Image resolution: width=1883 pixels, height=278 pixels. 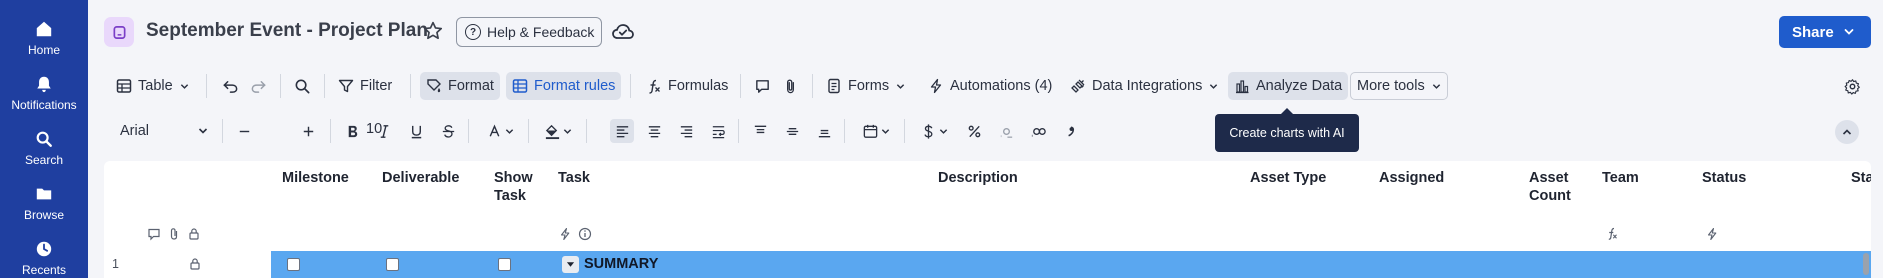 What do you see at coordinates (1866, 264) in the screenshot?
I see `vertical-scrollbar` at bounding box center [1866, 264].